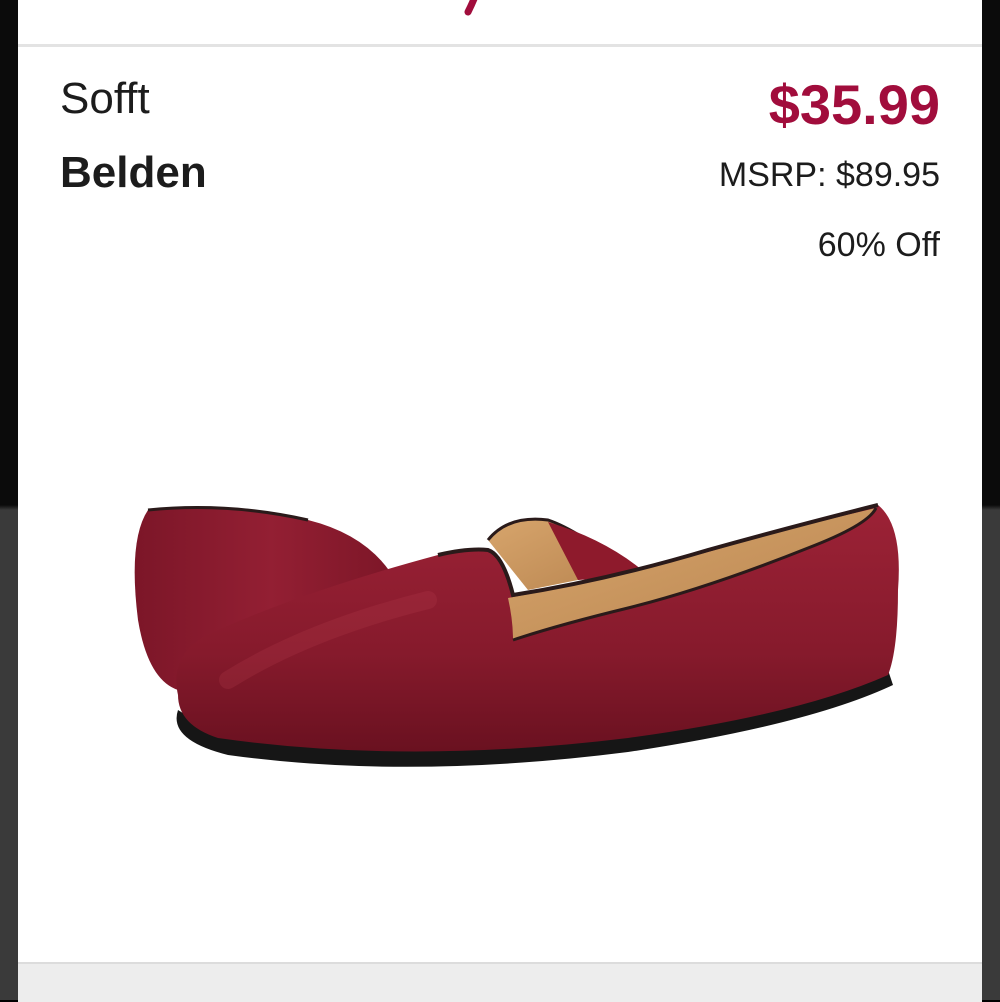 Image resolution: width=1000 pixels, height=1002 pixels. Describe the element at coordinates (854, 104) in the screenshot. I see `product-price: $35.99` at that location.